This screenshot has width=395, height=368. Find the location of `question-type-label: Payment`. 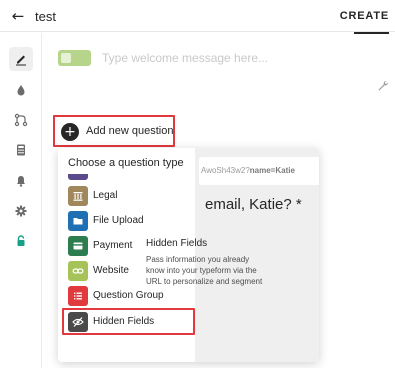

question-type-label: Payment is located at coordinates (113, 245).